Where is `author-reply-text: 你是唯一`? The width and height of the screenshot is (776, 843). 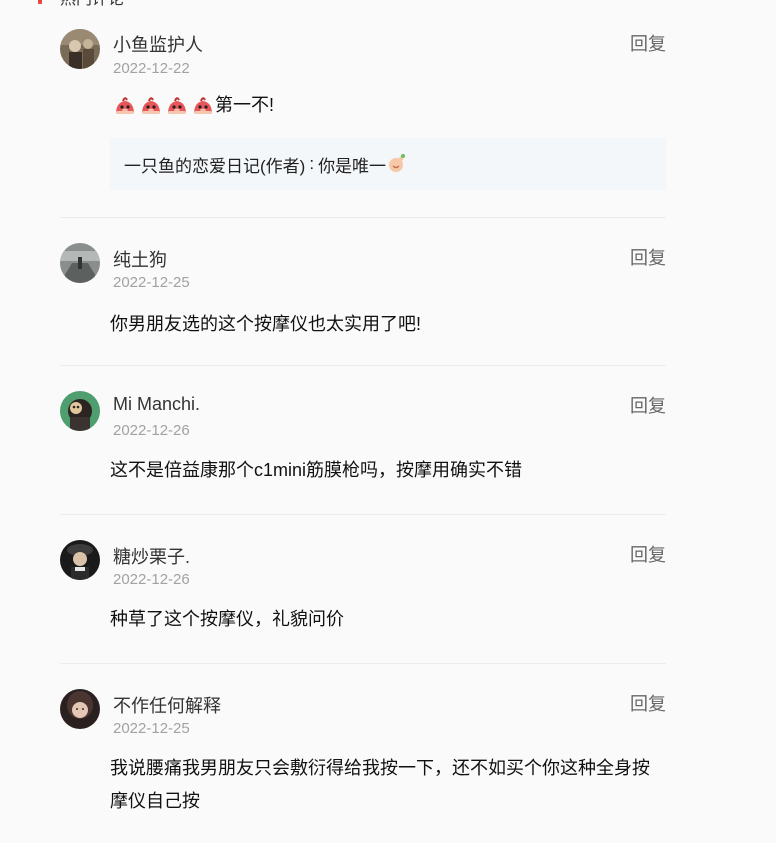 author-reply-text: 你是唯一 is located at coordinates (352, 166).